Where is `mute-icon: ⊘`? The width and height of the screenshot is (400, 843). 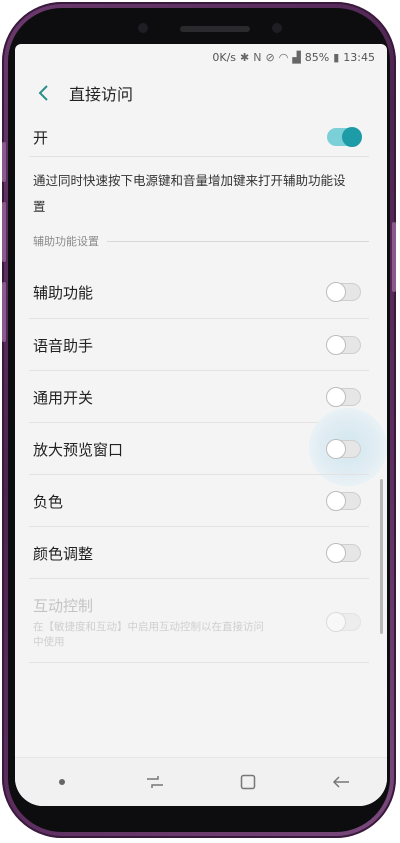
mute-icon: ⊘ is located at coordinates (270, 57).